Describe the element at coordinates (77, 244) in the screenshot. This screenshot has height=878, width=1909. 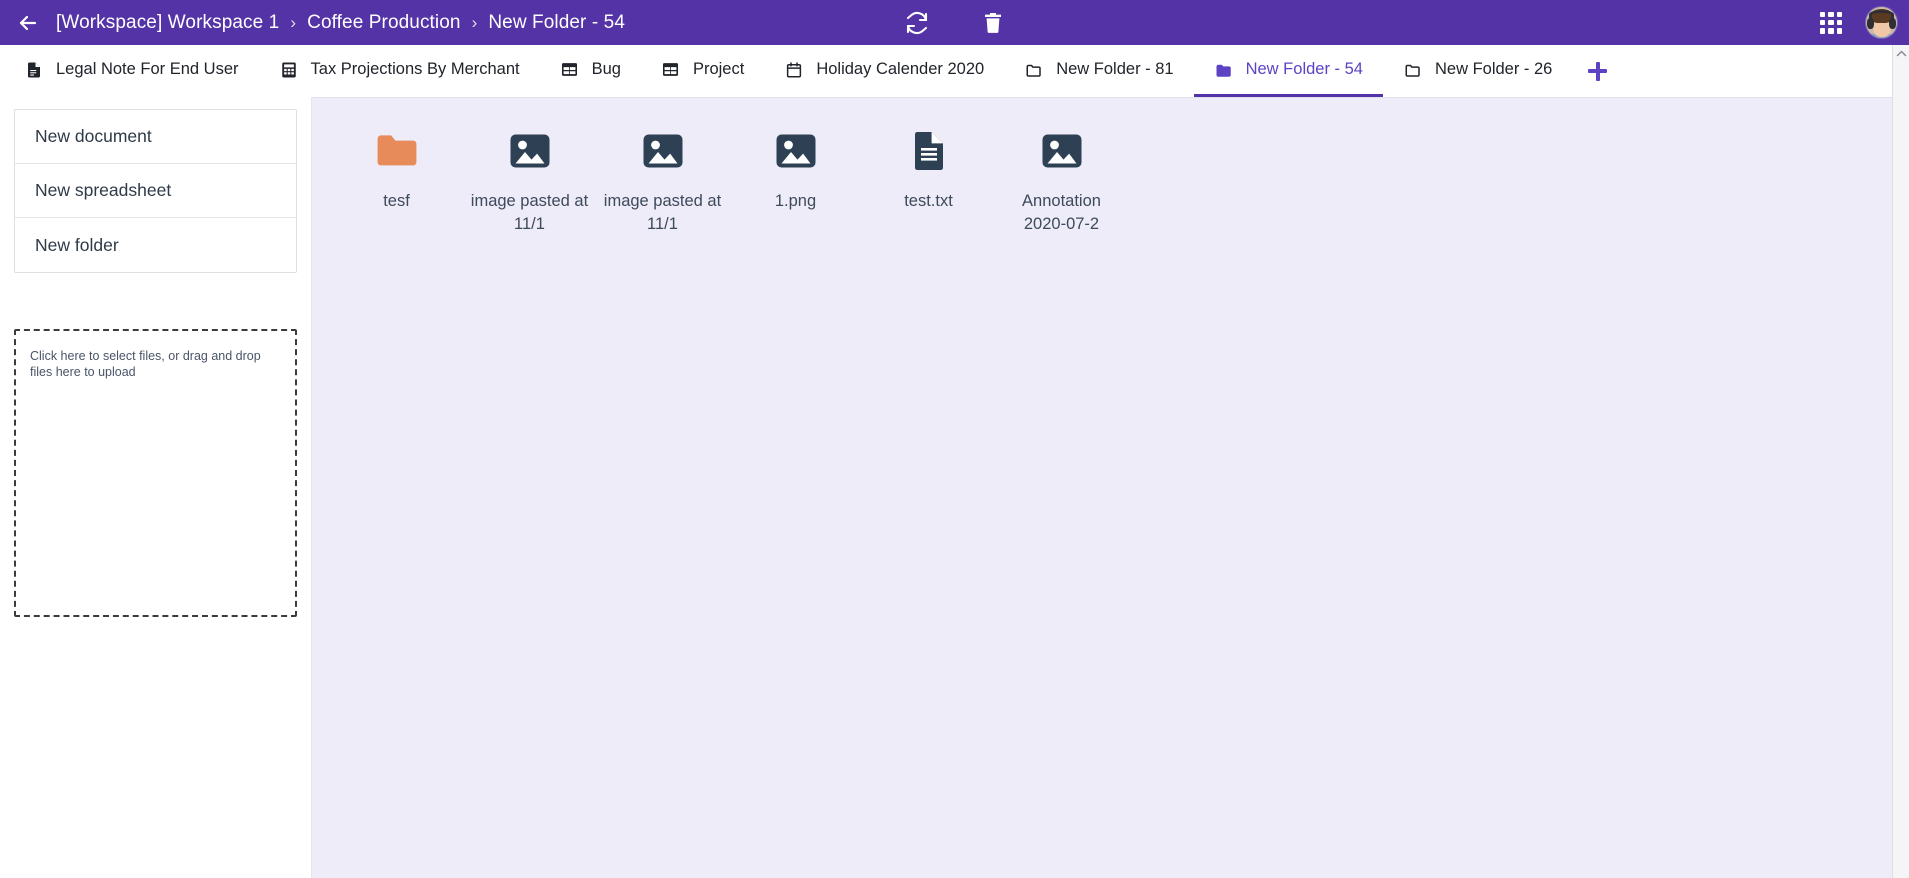
I see `menu-item-label: New folder` at that location.